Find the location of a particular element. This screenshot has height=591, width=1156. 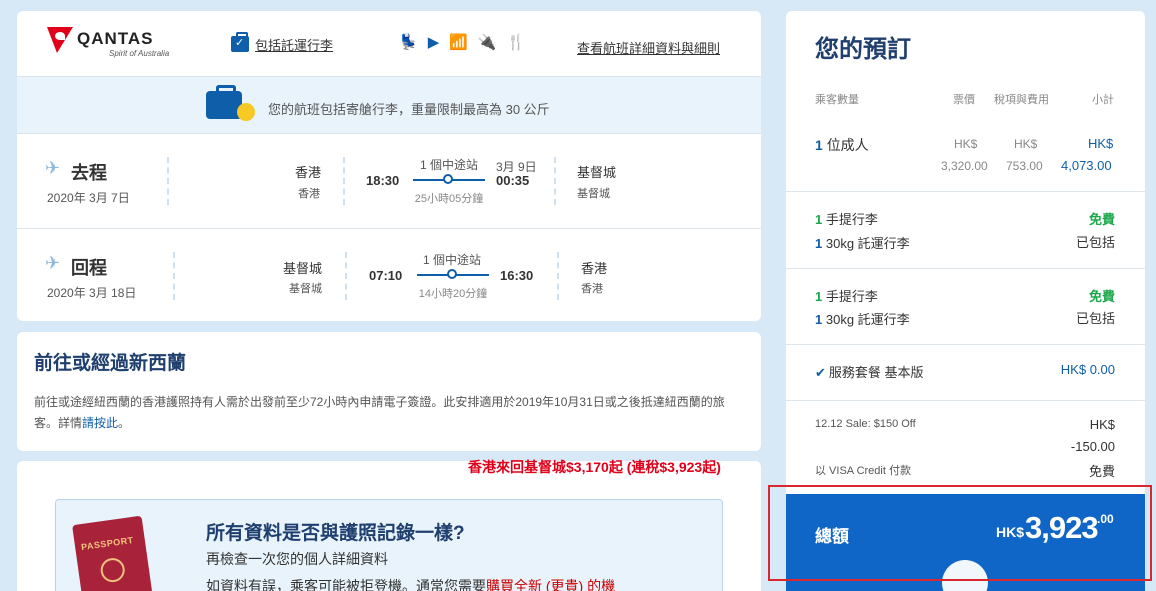

subtotal-currency: HK$ is located at coordinates (1101, 143).